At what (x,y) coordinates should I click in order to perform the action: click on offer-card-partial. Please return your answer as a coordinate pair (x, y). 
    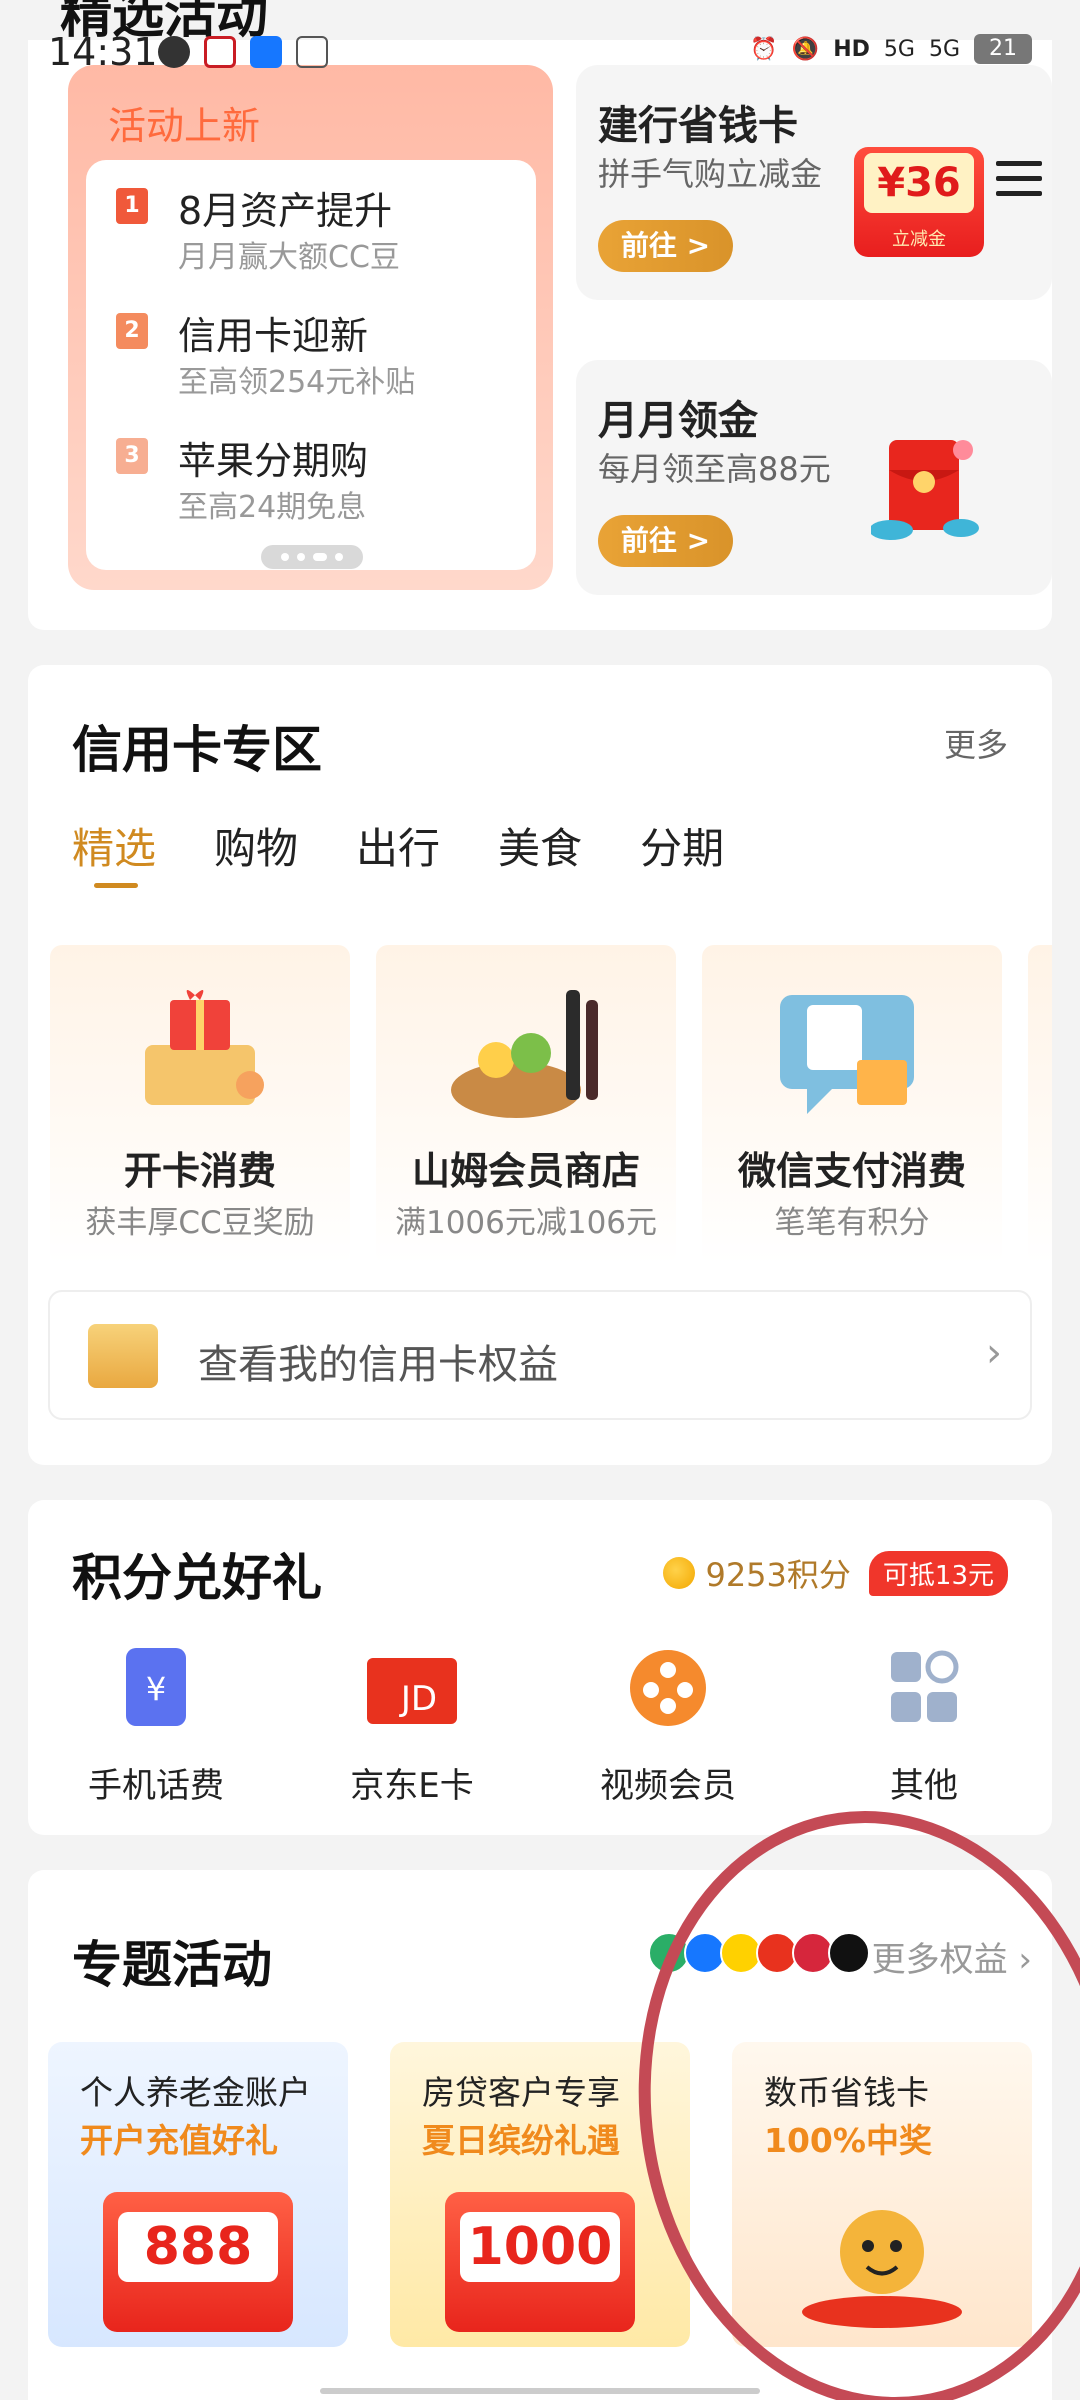
    Looking at the image, I should click on (1040, 1105).